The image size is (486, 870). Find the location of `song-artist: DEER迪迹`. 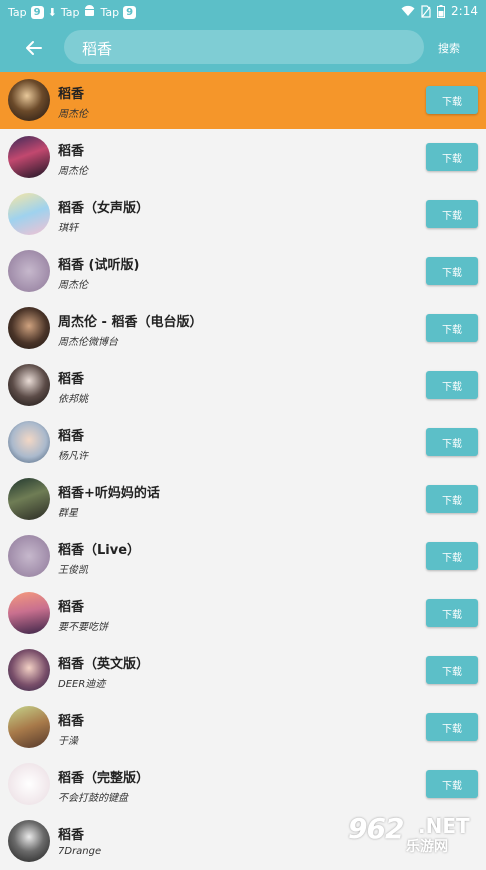

song-artist: DEER迪迹 is located at coordinates (82, 684).